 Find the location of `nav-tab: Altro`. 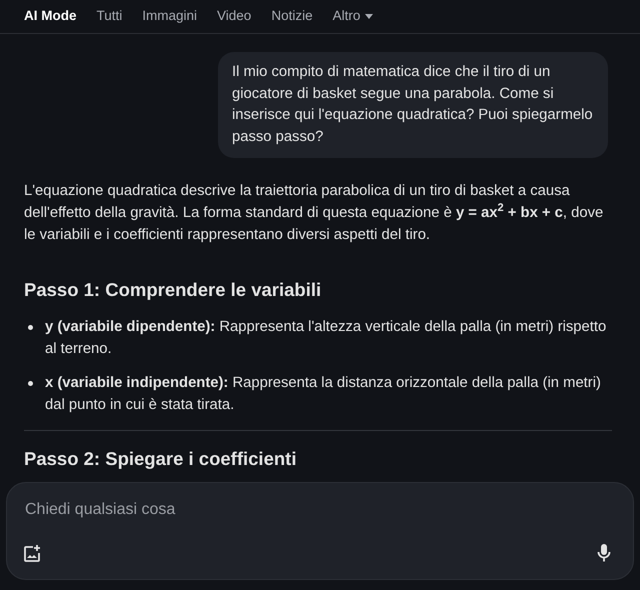

nav-tab: Altro is located at coordinates (353, 17).